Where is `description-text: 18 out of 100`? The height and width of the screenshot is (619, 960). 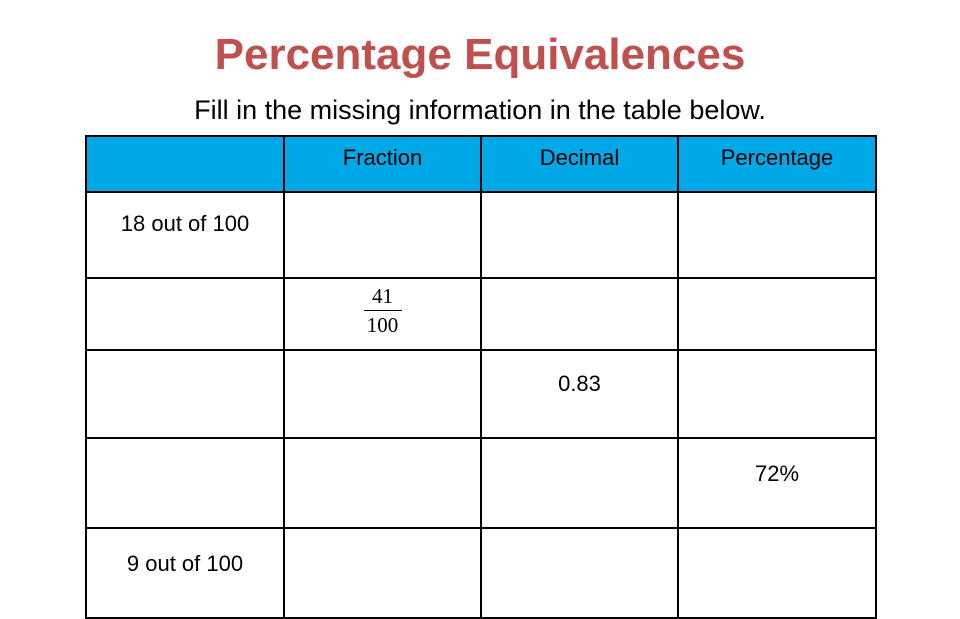
description-text: 18 out of 100 is located at coordinates (185, 223).